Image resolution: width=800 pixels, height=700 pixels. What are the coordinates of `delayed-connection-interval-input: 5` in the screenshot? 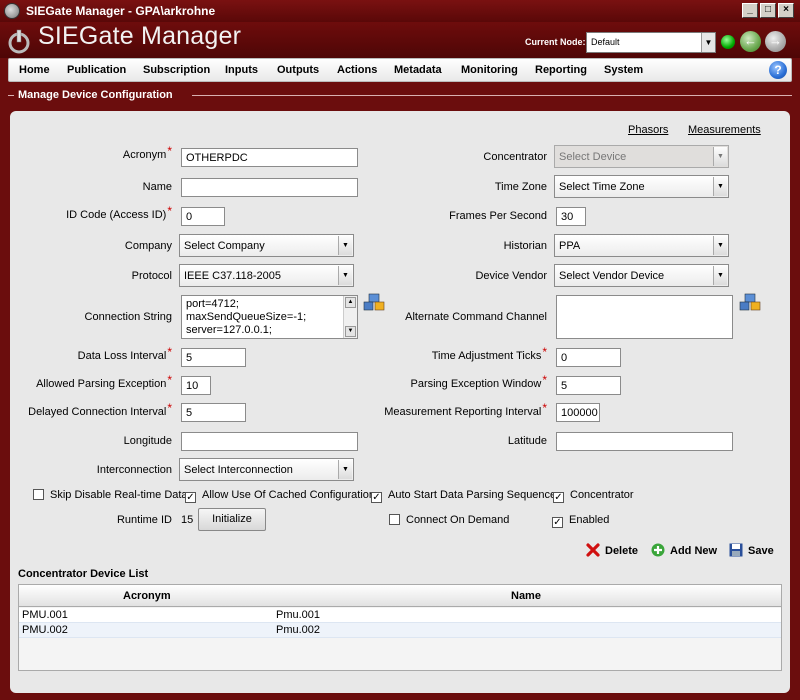 It's located at (213, 412).